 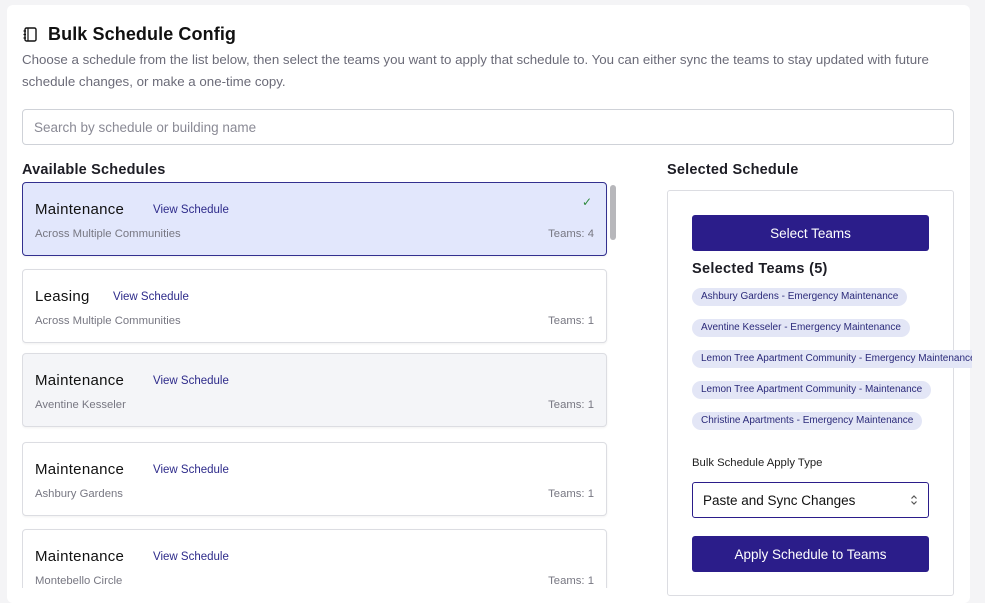 What do you see at coordinates (79, 494) in the screenshot?
I see `schedule-location: Ashbury Gardens` at bounding box center [79, 494].